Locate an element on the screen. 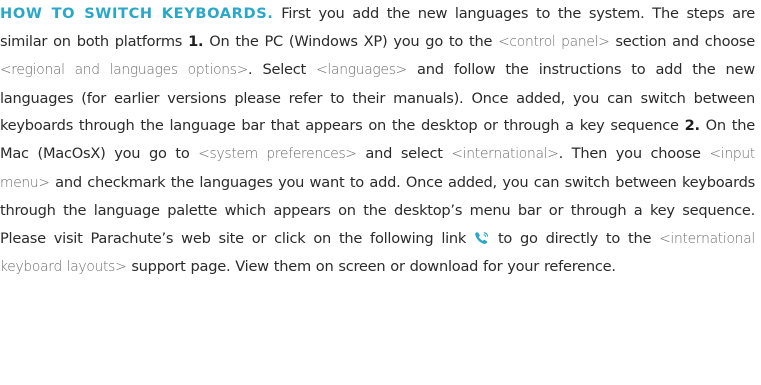  term-regional-options: <regional and languages options> is located at coordinates (124, 70).